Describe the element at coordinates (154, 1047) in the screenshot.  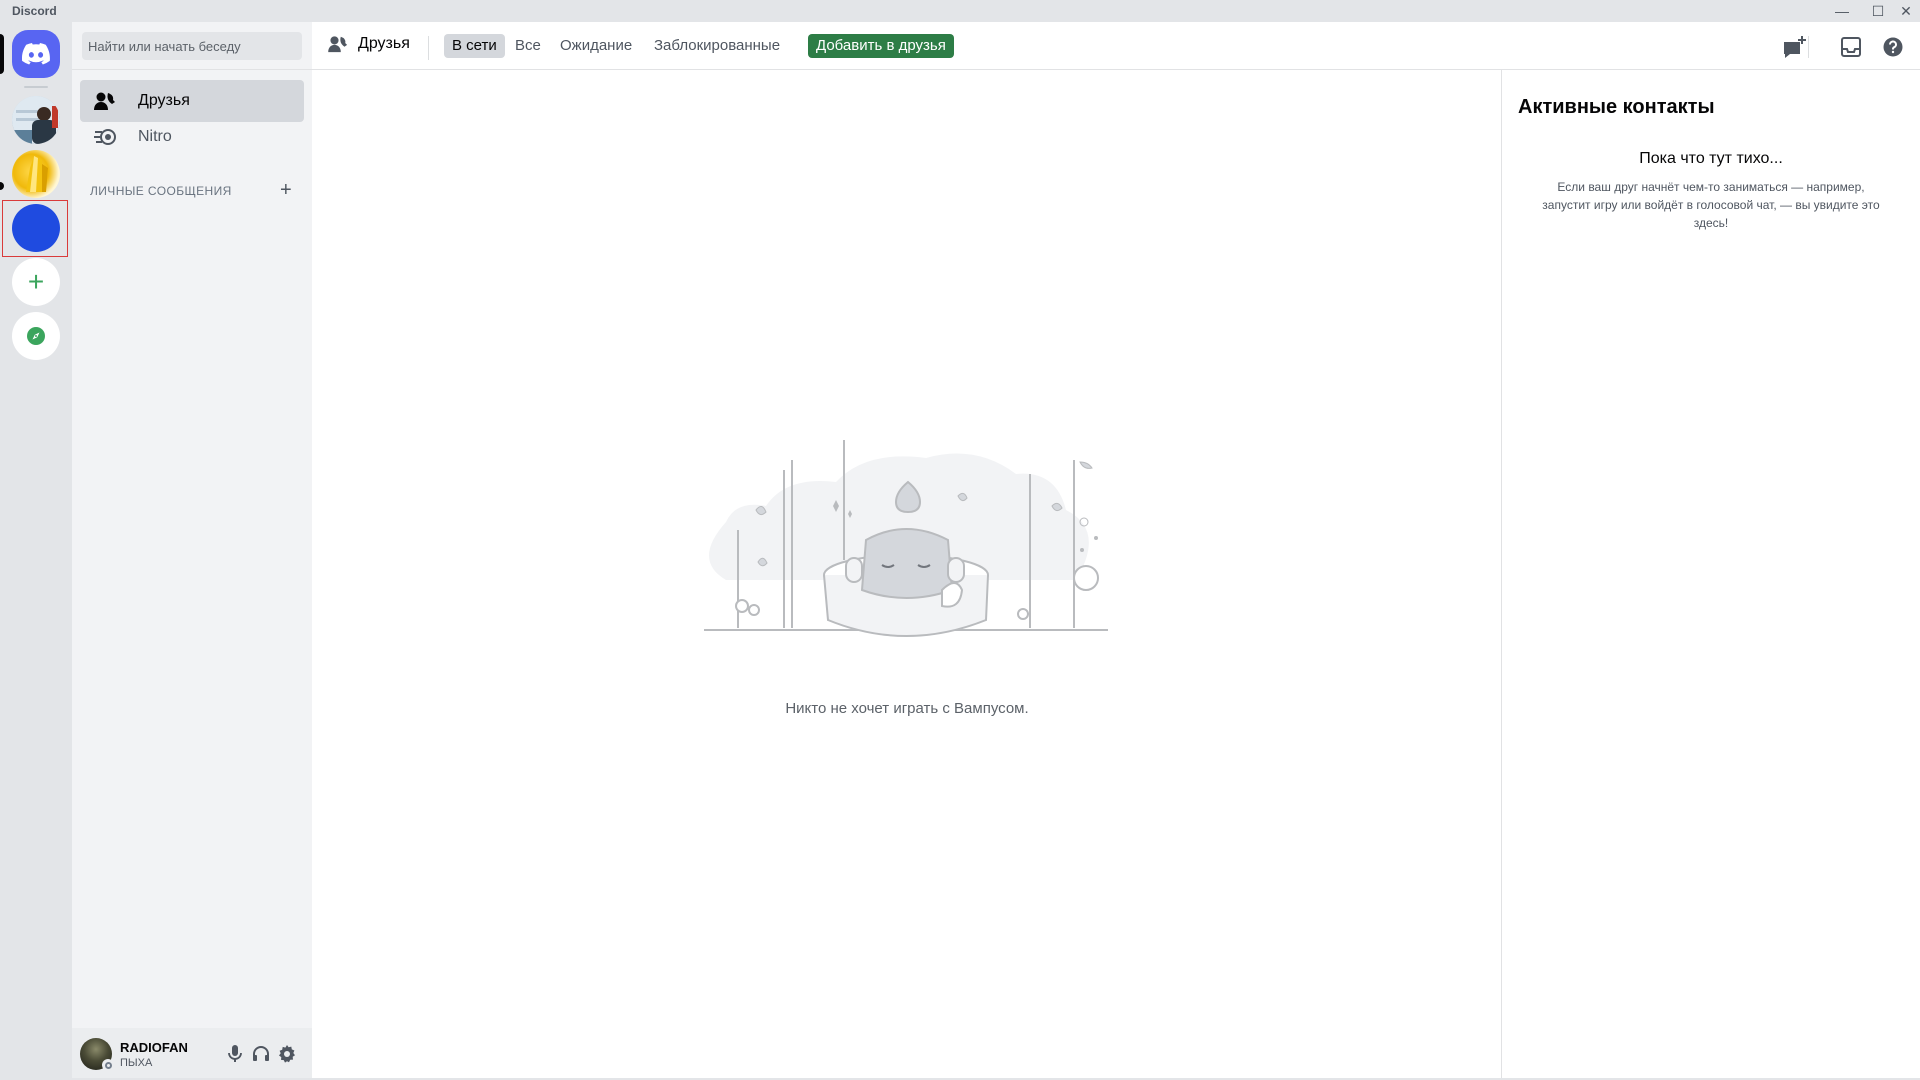
I see `username: RADIOFAN` at that location.